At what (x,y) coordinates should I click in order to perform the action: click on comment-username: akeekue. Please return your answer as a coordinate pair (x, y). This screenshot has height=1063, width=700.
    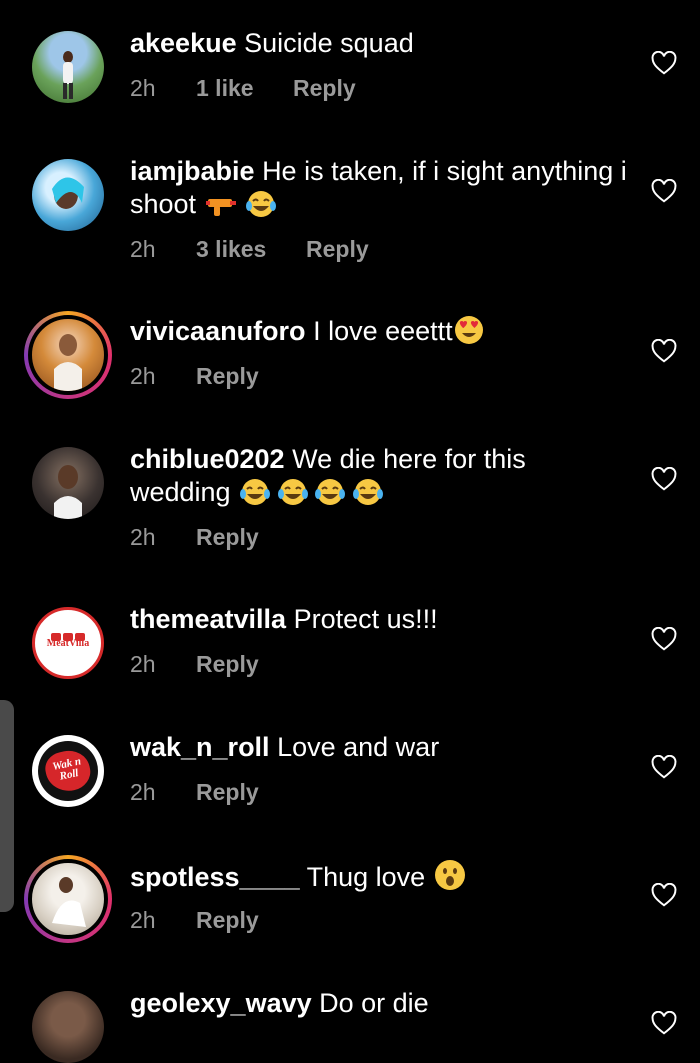
    Looking at the image, I should click on (183, 43).